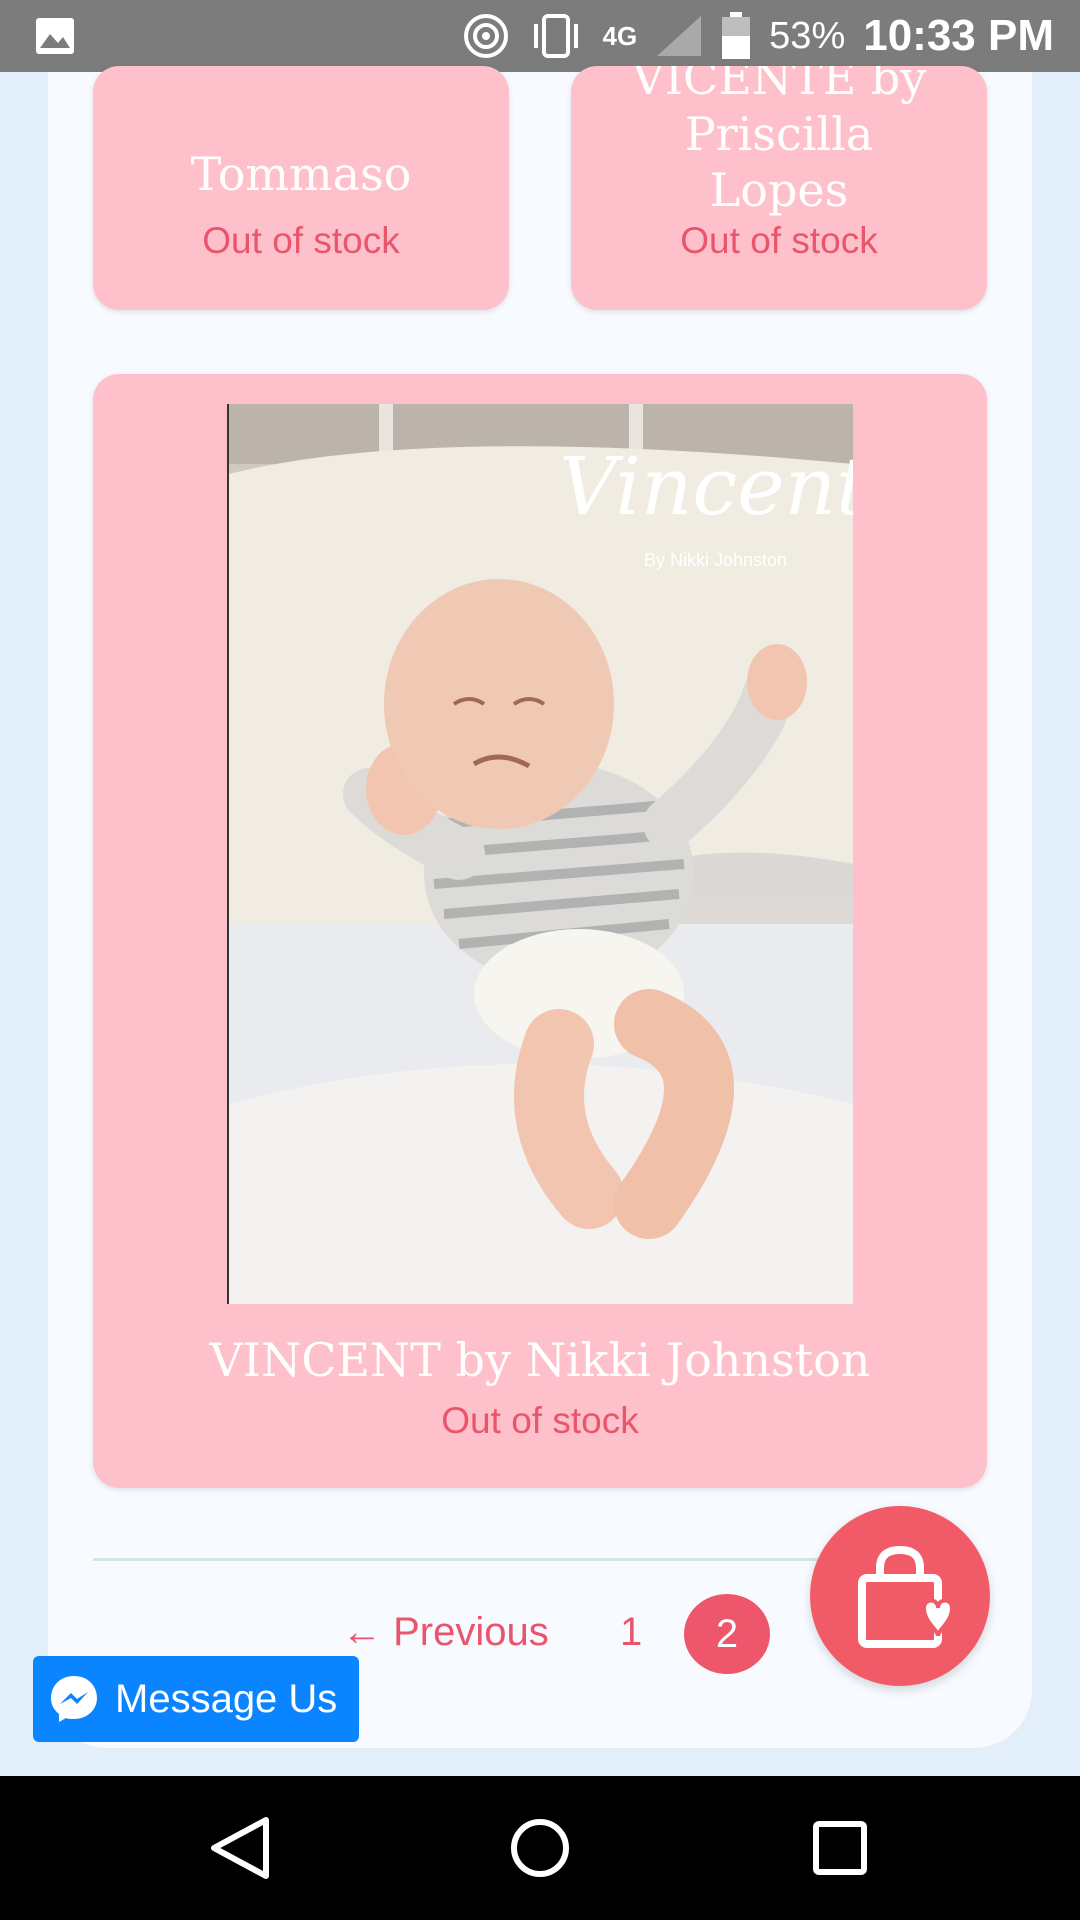  I want to click on home-icon, so click(540, 1848).